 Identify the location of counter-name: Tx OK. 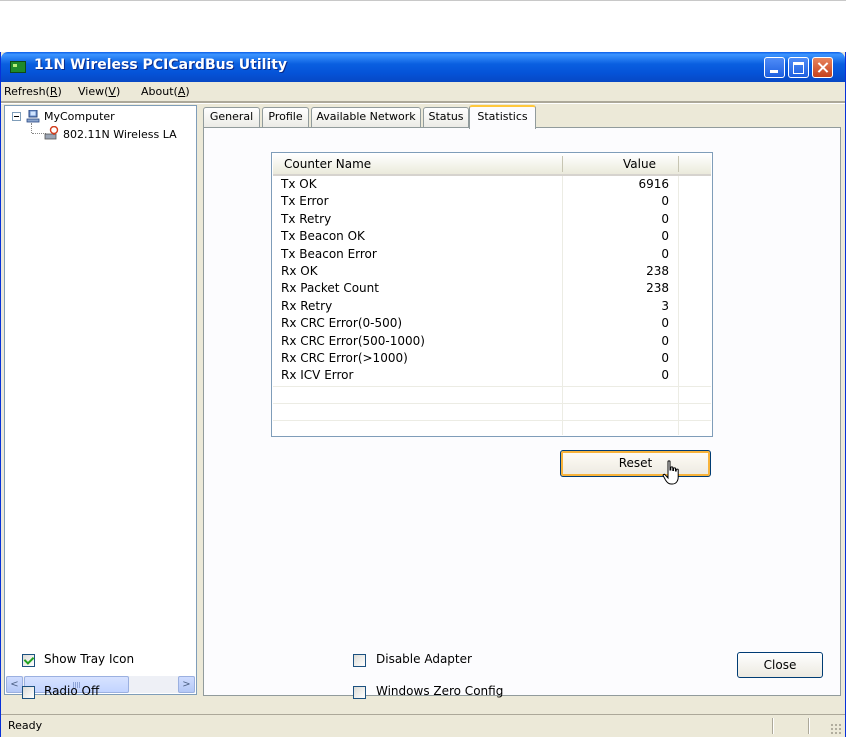
(299, 184).